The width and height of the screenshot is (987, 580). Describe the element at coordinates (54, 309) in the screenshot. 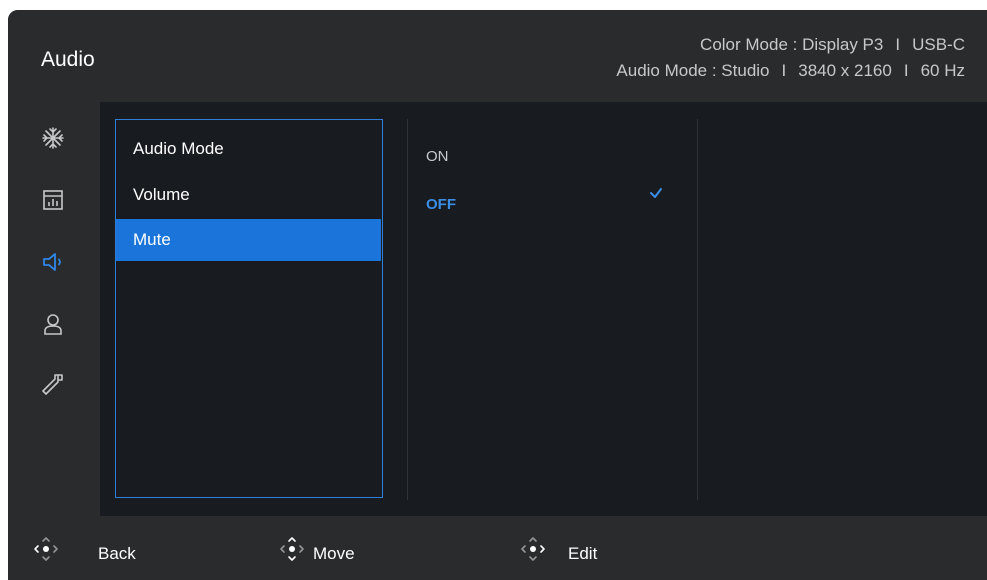

I see `sidebar` at that location.